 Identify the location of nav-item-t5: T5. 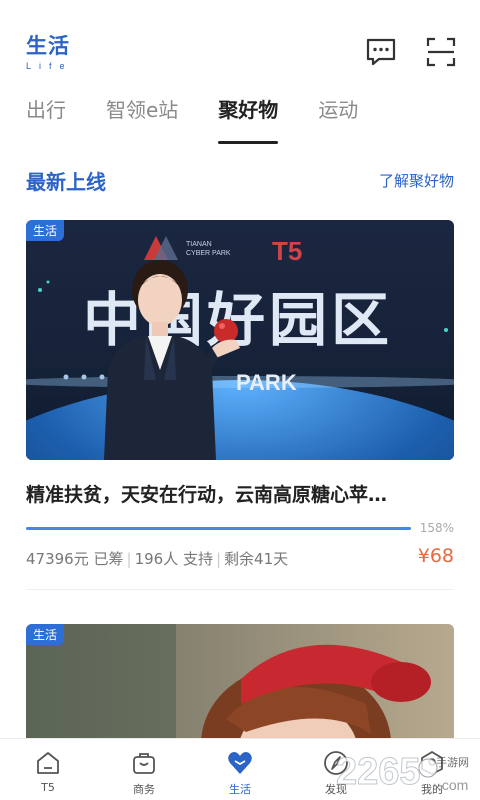
(48, 769).